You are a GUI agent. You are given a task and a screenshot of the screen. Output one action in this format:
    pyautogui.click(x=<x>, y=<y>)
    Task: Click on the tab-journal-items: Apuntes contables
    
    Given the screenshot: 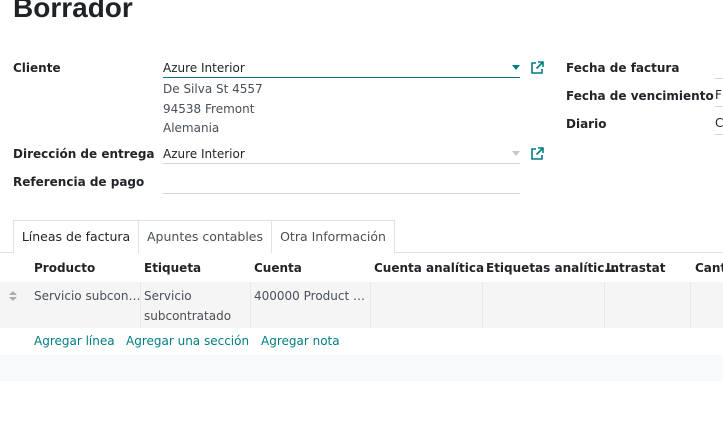 What is the action you would take?
    pyautogui.click(x=205, y=236)
    